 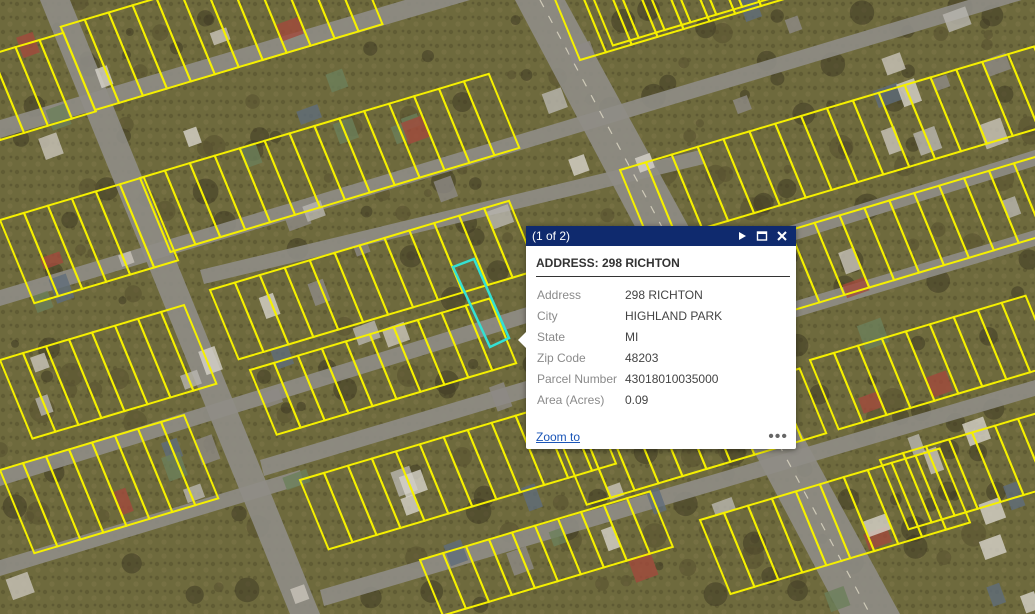 I want to click on attribute-label: Area (Acres), so click(x=571, y=399).